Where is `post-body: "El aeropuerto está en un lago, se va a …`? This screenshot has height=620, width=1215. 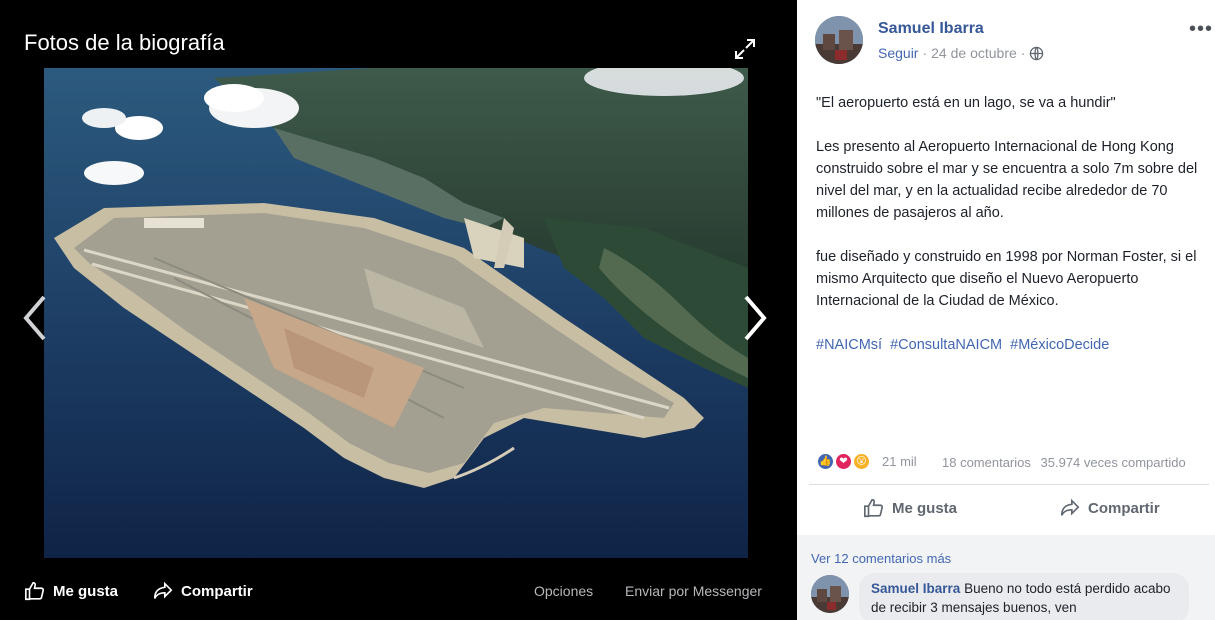 post-body: "El aeropuerto está en un lago, se va a … is located at coordinates (1013, 235).